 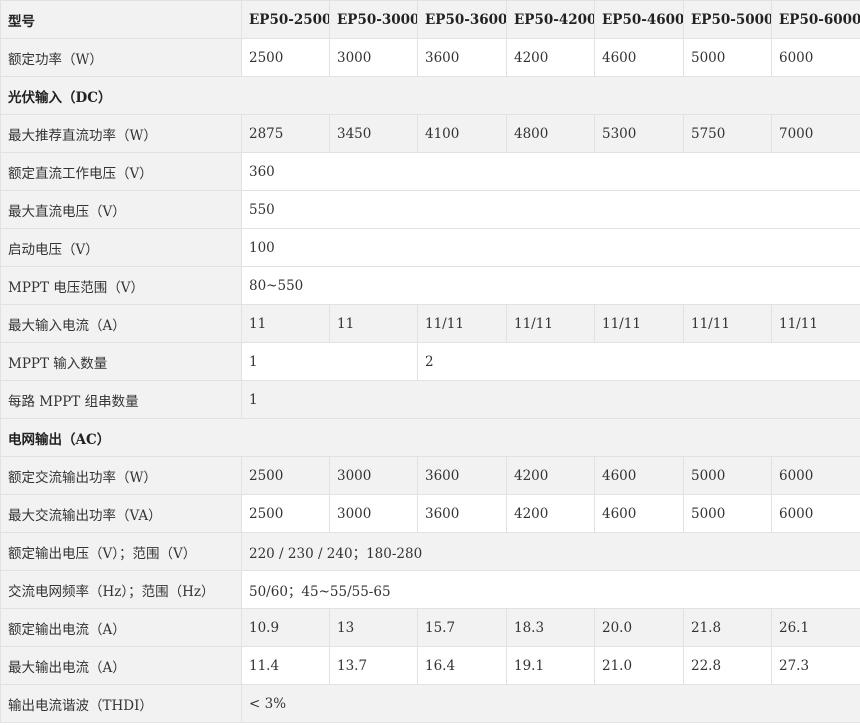 What do you see at coordinates (815, 665) in the screenshot?
I see `cell-value: 27.3` at bounding box center [815, 665].